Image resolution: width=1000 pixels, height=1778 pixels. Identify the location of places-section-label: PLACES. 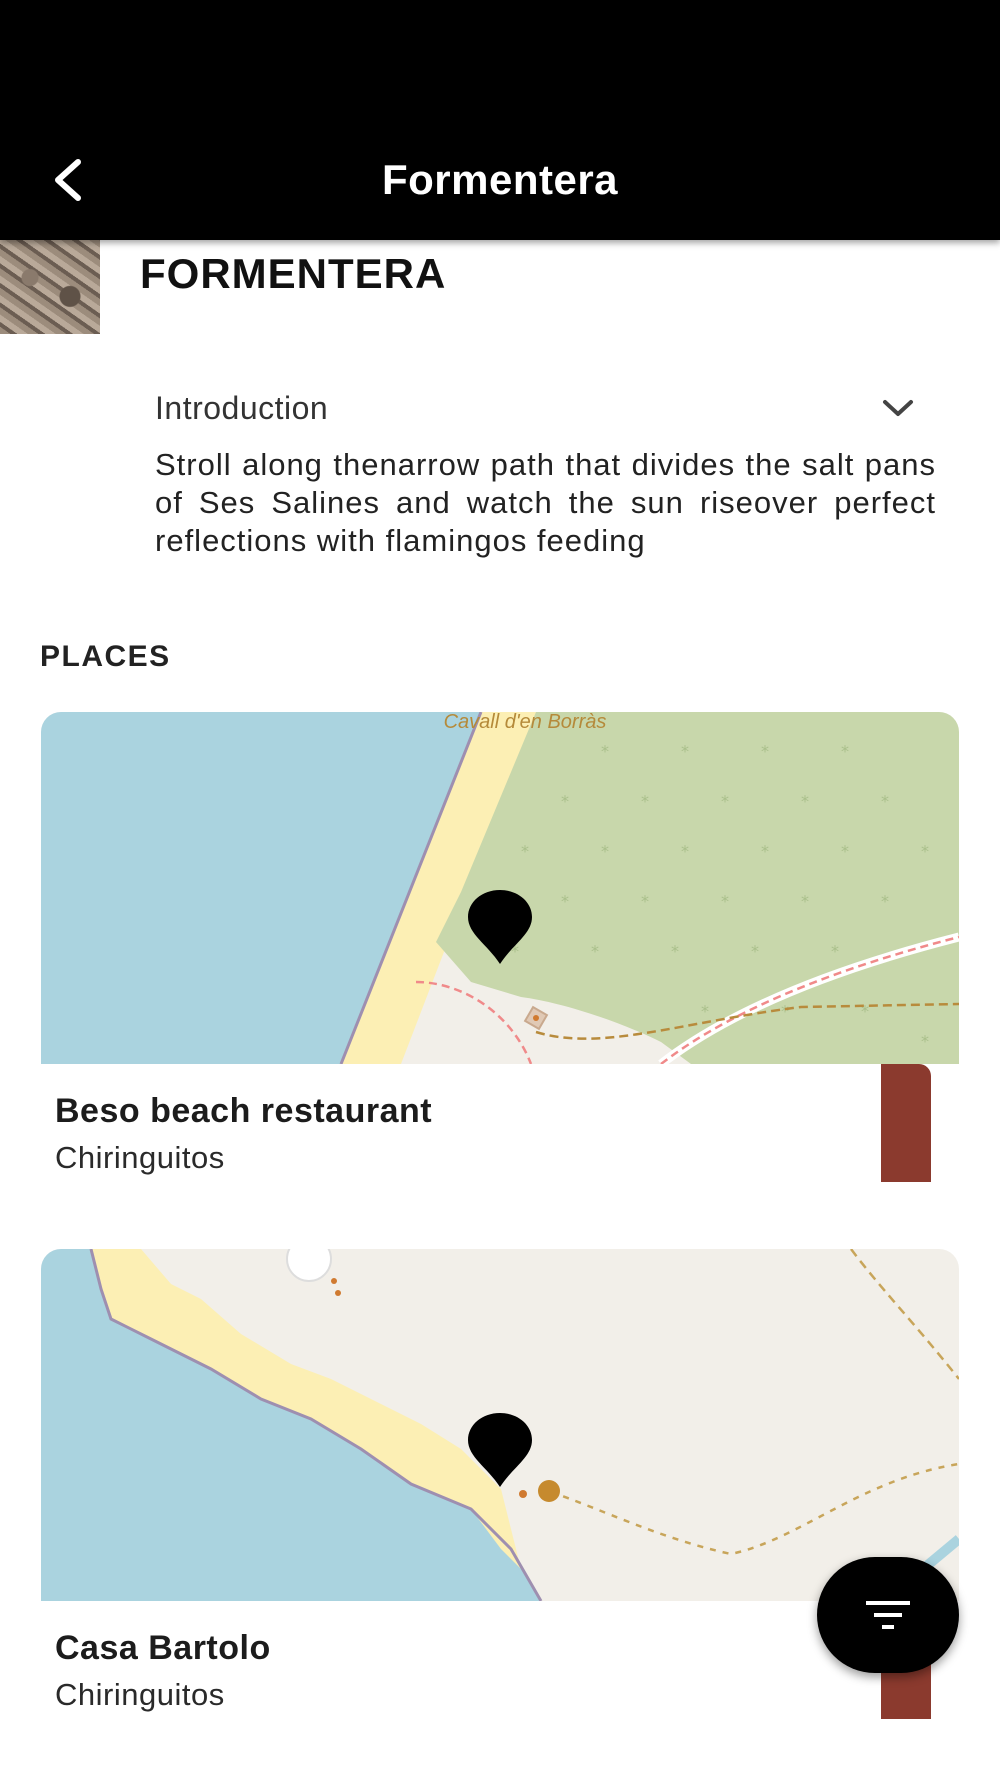
(105, 656).